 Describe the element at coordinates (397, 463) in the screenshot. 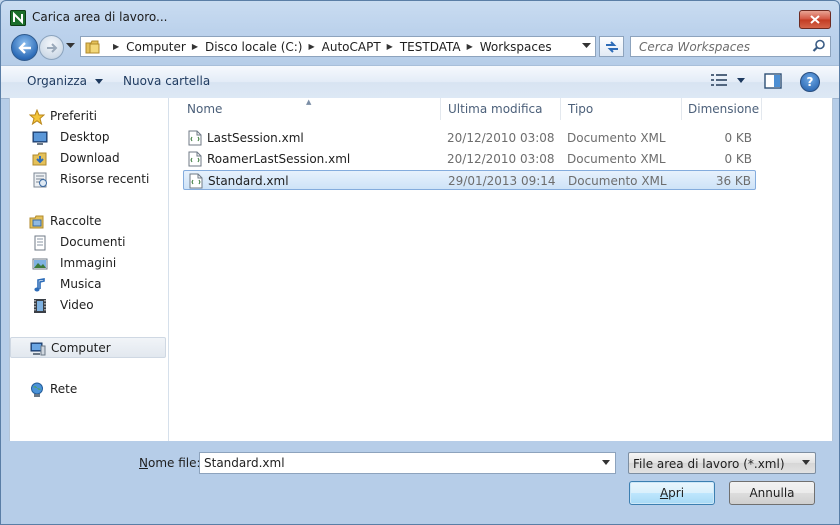

I see `filename-input` at that location.